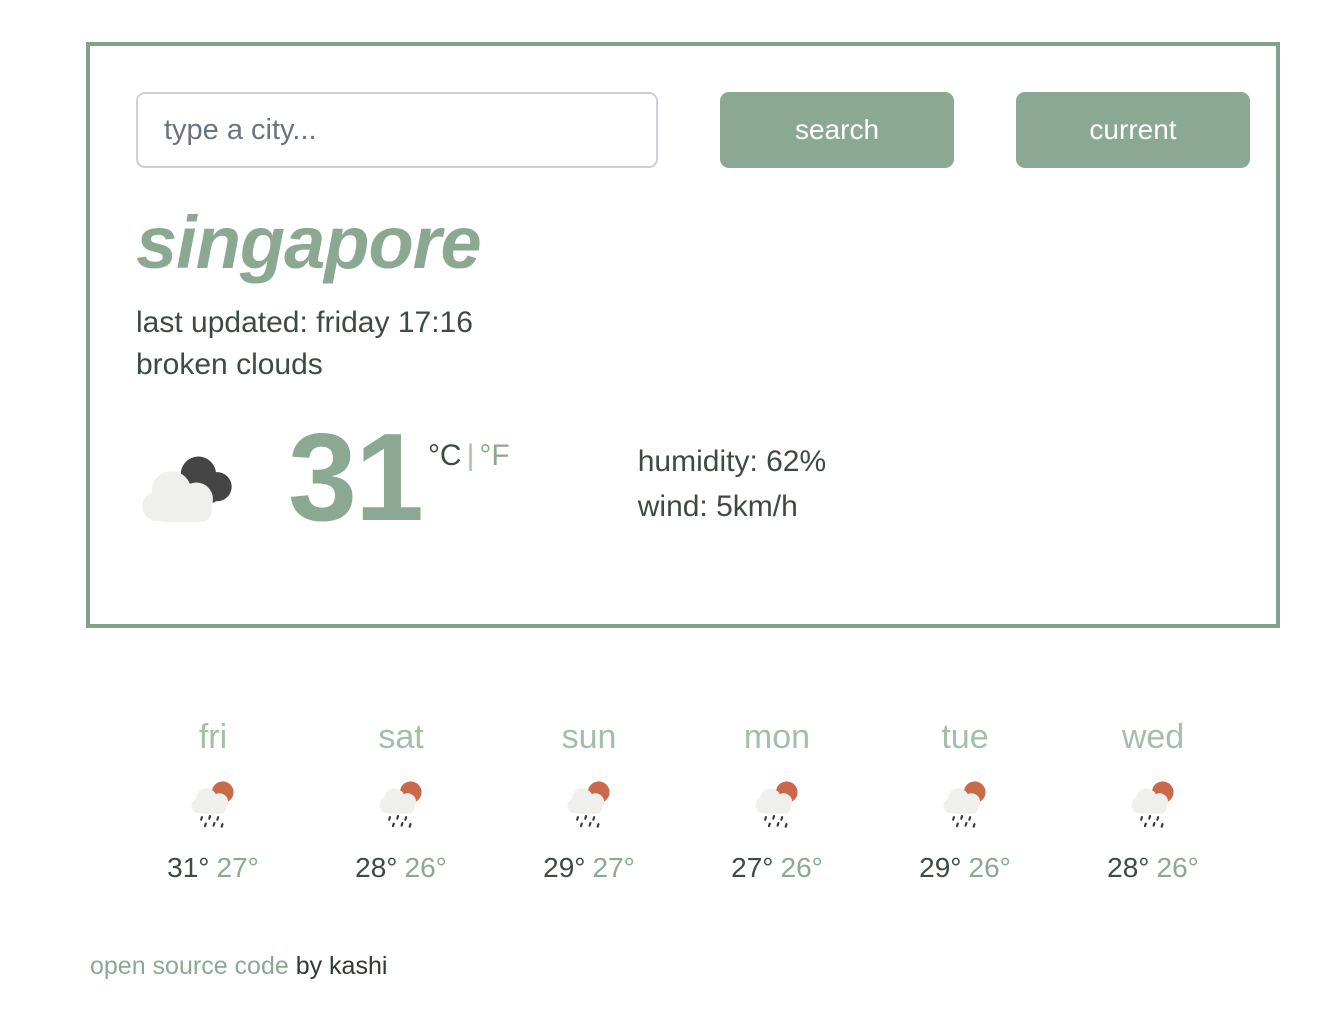 This screenshot has width=1342, height=1026. Describe the element at coordinates (732, 484) in the screenshot. I see `current-stats: humidity: 62% wind: 5km/h` at that location.